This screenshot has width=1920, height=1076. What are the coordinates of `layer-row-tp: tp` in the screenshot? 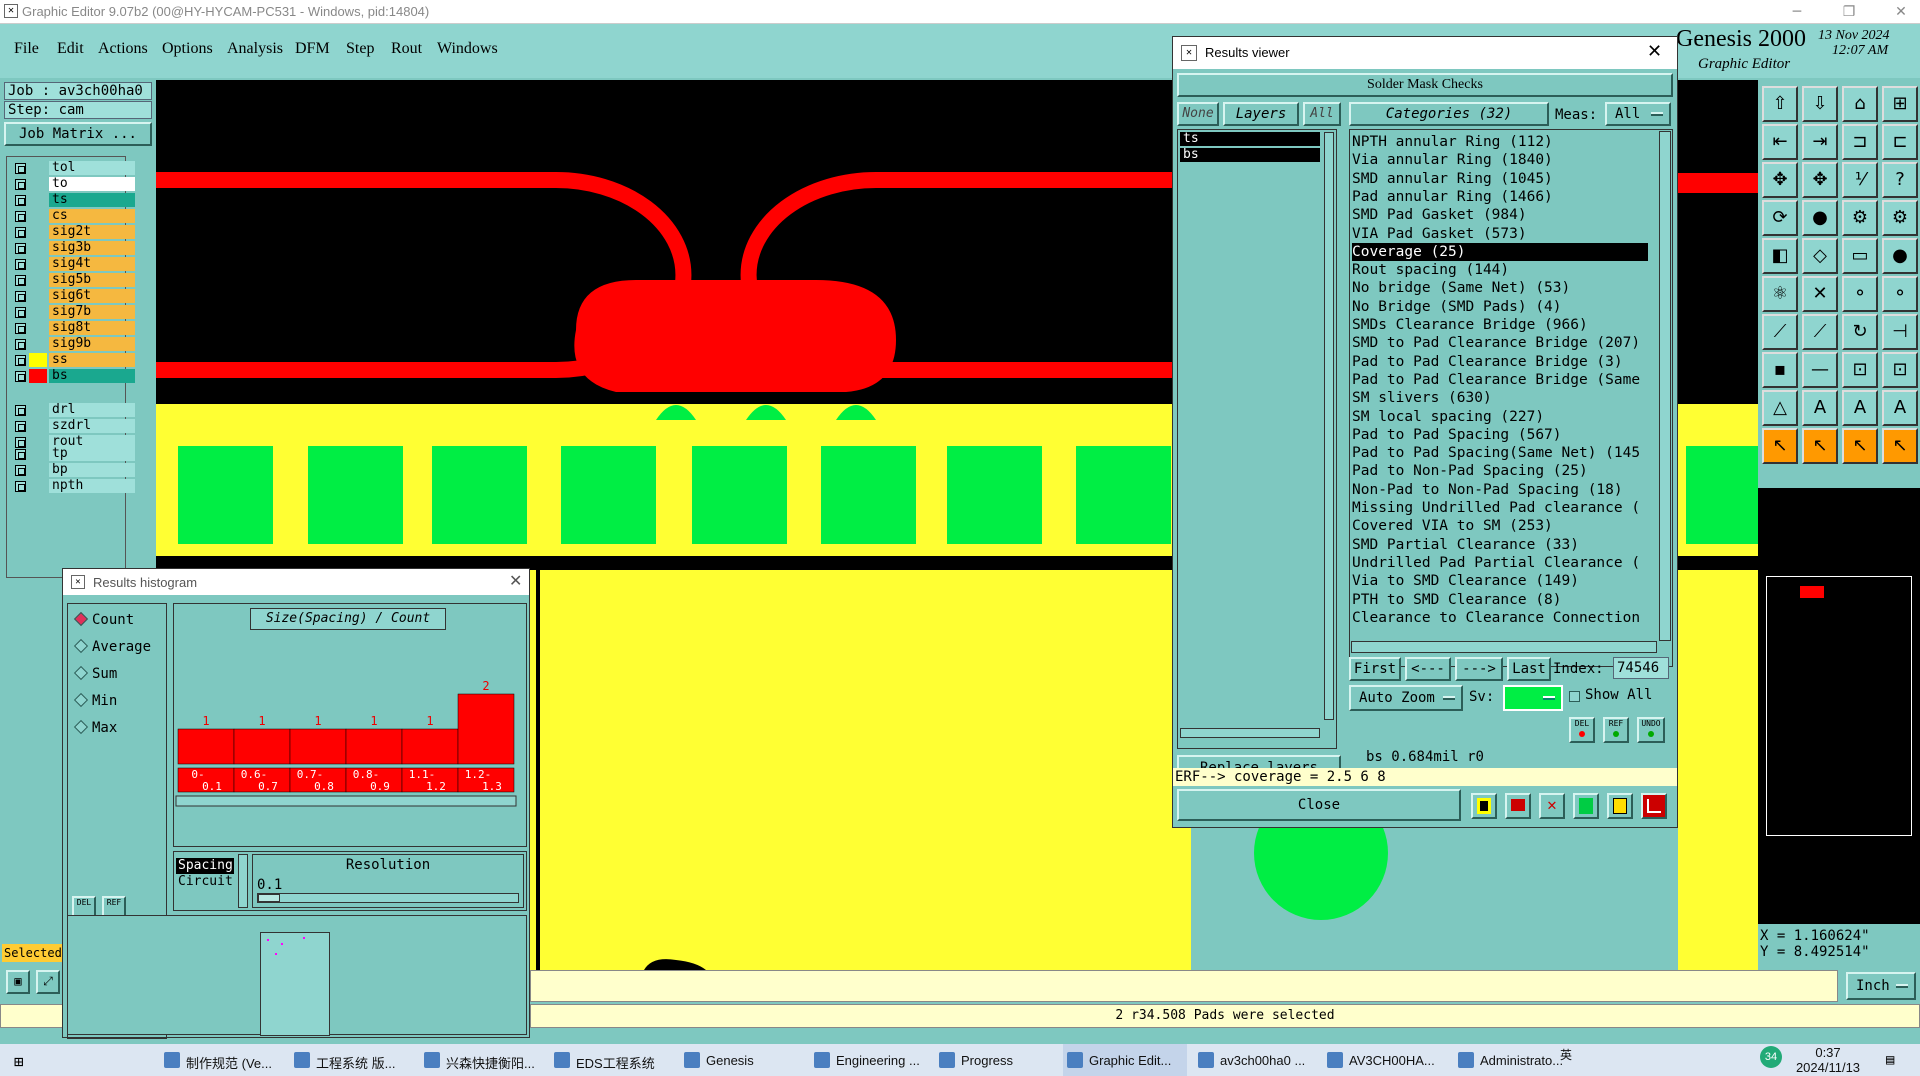 It's located at (74, 454).